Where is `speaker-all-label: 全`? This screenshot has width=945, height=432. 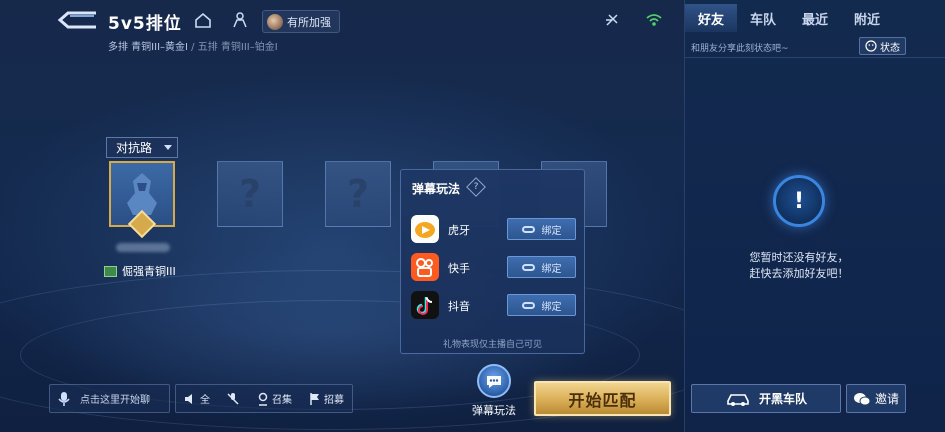 speaker-all-label: 全 is located at coordinates (205, 400).